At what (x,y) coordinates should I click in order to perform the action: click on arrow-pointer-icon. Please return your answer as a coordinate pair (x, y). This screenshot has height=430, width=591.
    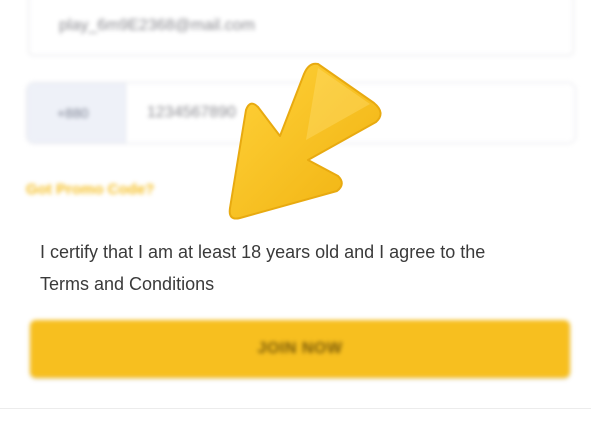
    Looking at the image, I should click on (305, 141).